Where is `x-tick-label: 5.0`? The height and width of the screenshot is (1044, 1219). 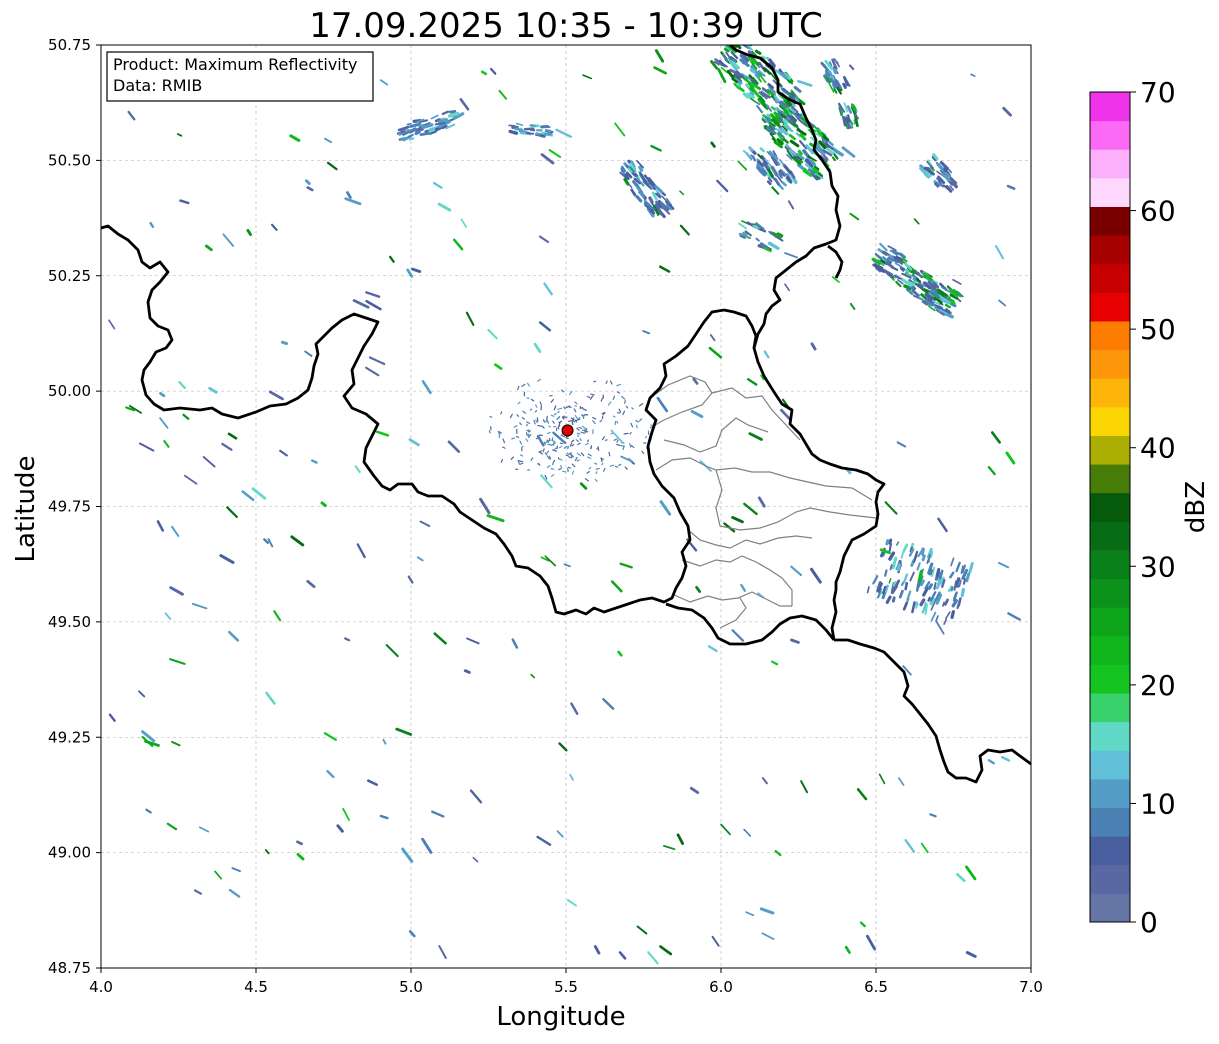 x-tick-label: 5.0 is located at coordinates (411, 987).